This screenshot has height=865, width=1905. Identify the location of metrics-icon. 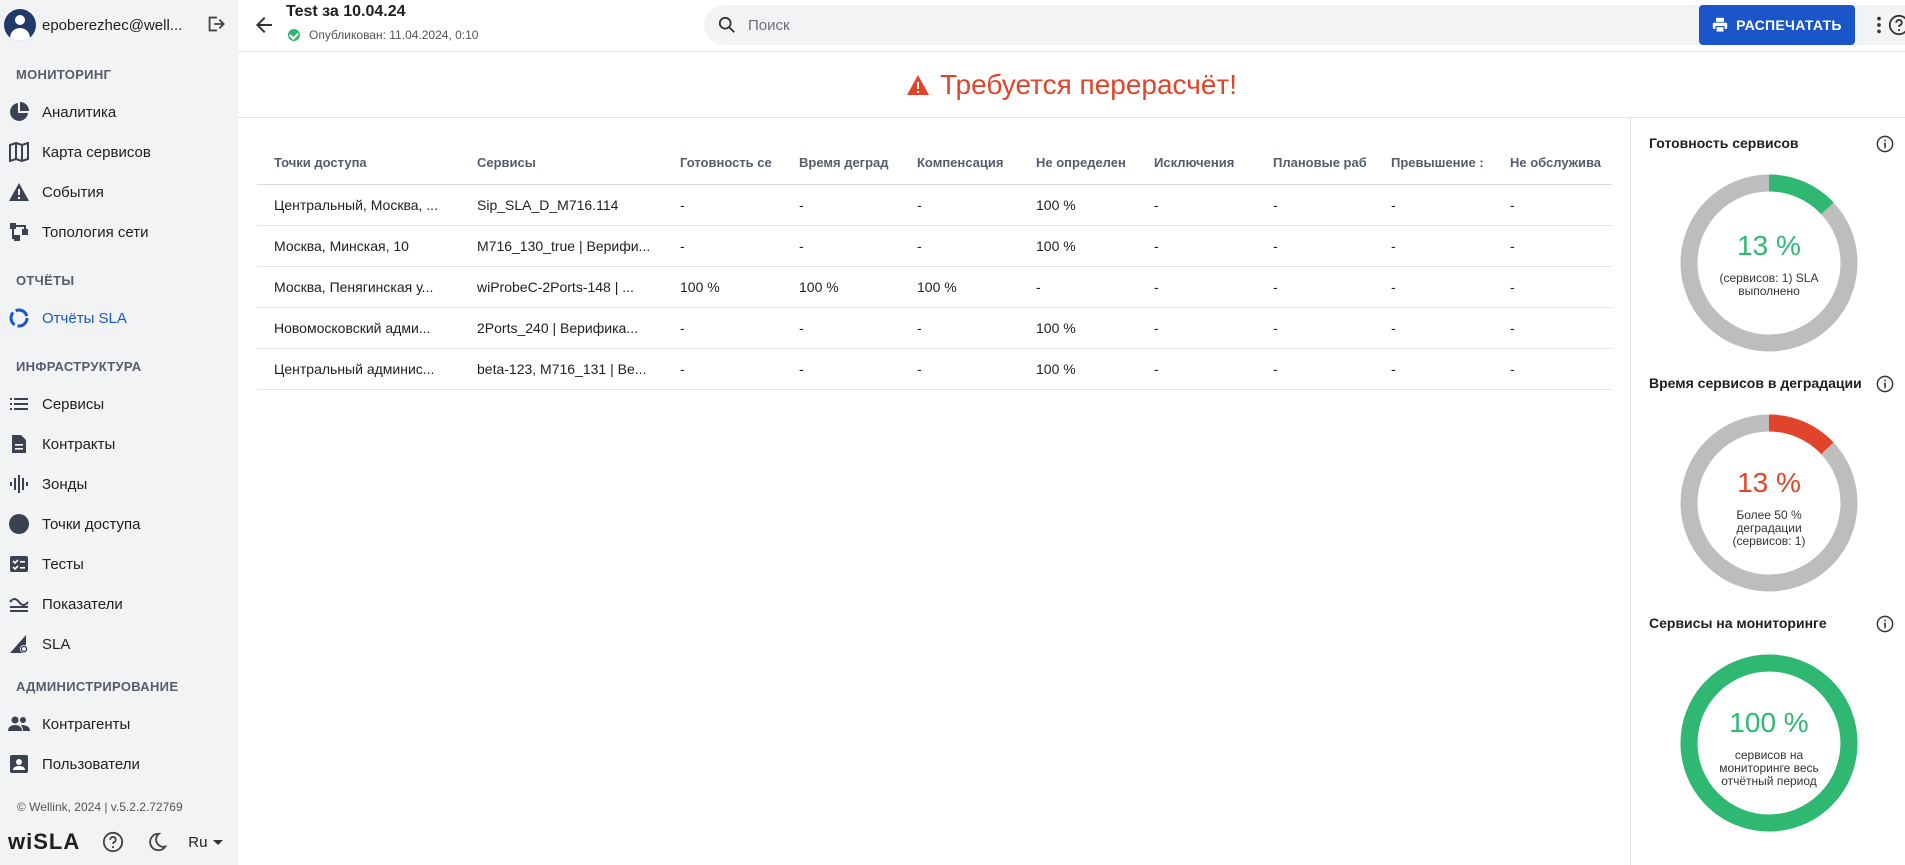
(19, 604).